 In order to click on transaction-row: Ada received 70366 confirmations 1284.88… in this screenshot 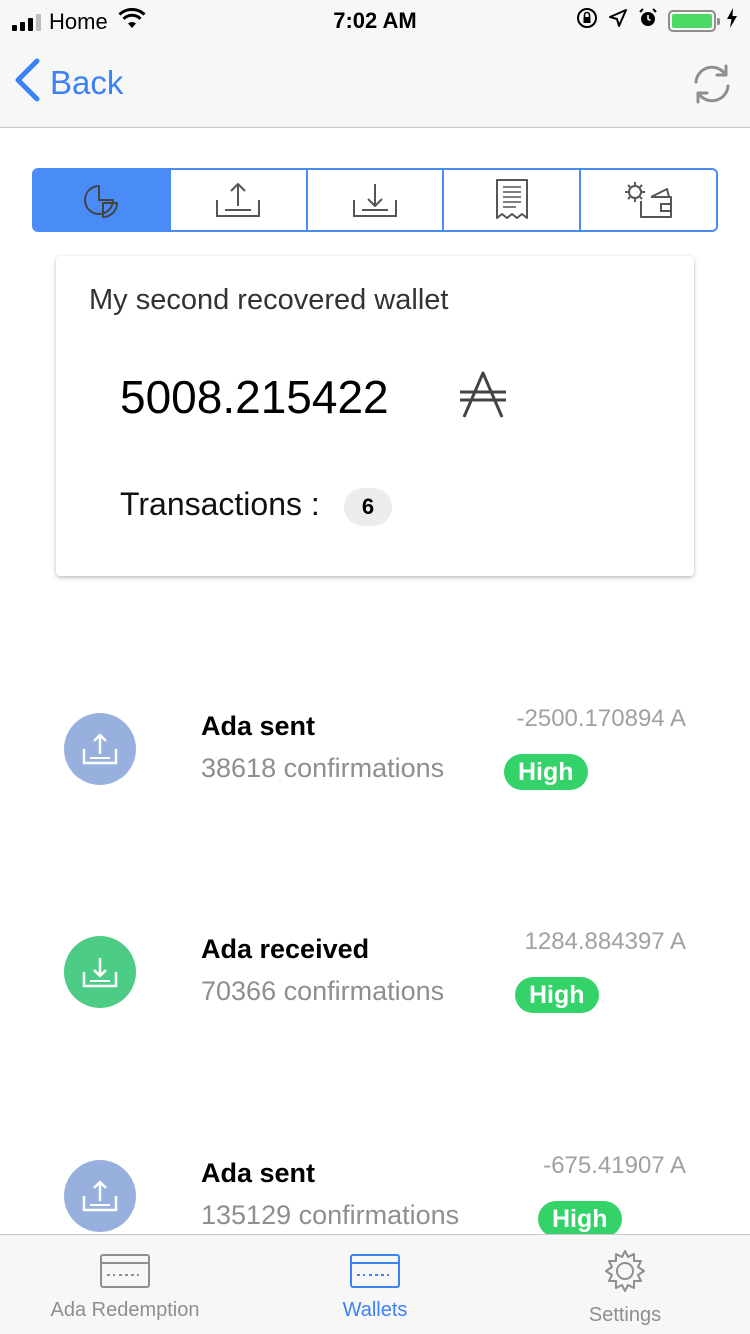, I will do `click(375, 971)`.